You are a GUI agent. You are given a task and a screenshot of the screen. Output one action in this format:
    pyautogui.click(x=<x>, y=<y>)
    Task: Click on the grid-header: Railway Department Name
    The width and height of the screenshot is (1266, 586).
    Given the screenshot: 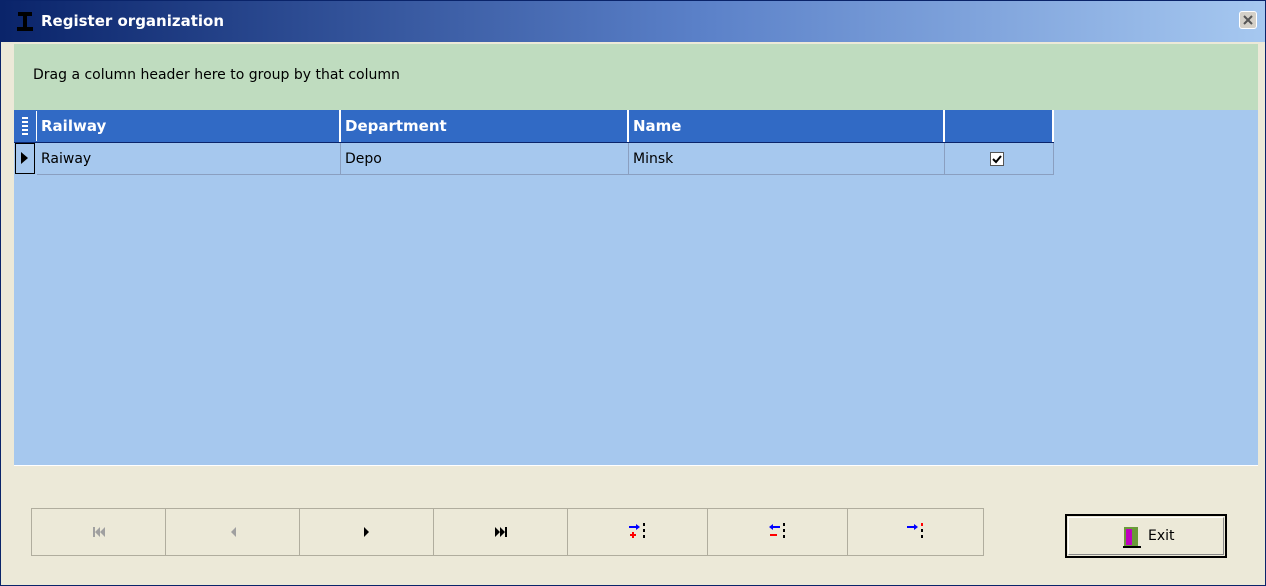 What is the action you would take?
    pyautogui.click(x=534, y=126)
    